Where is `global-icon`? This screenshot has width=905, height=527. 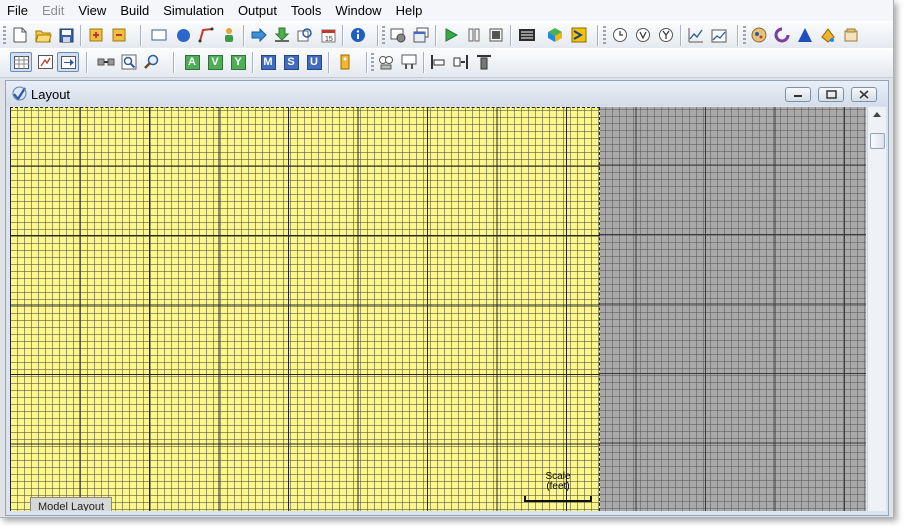 global-icon is located at coordinates (759, 35).